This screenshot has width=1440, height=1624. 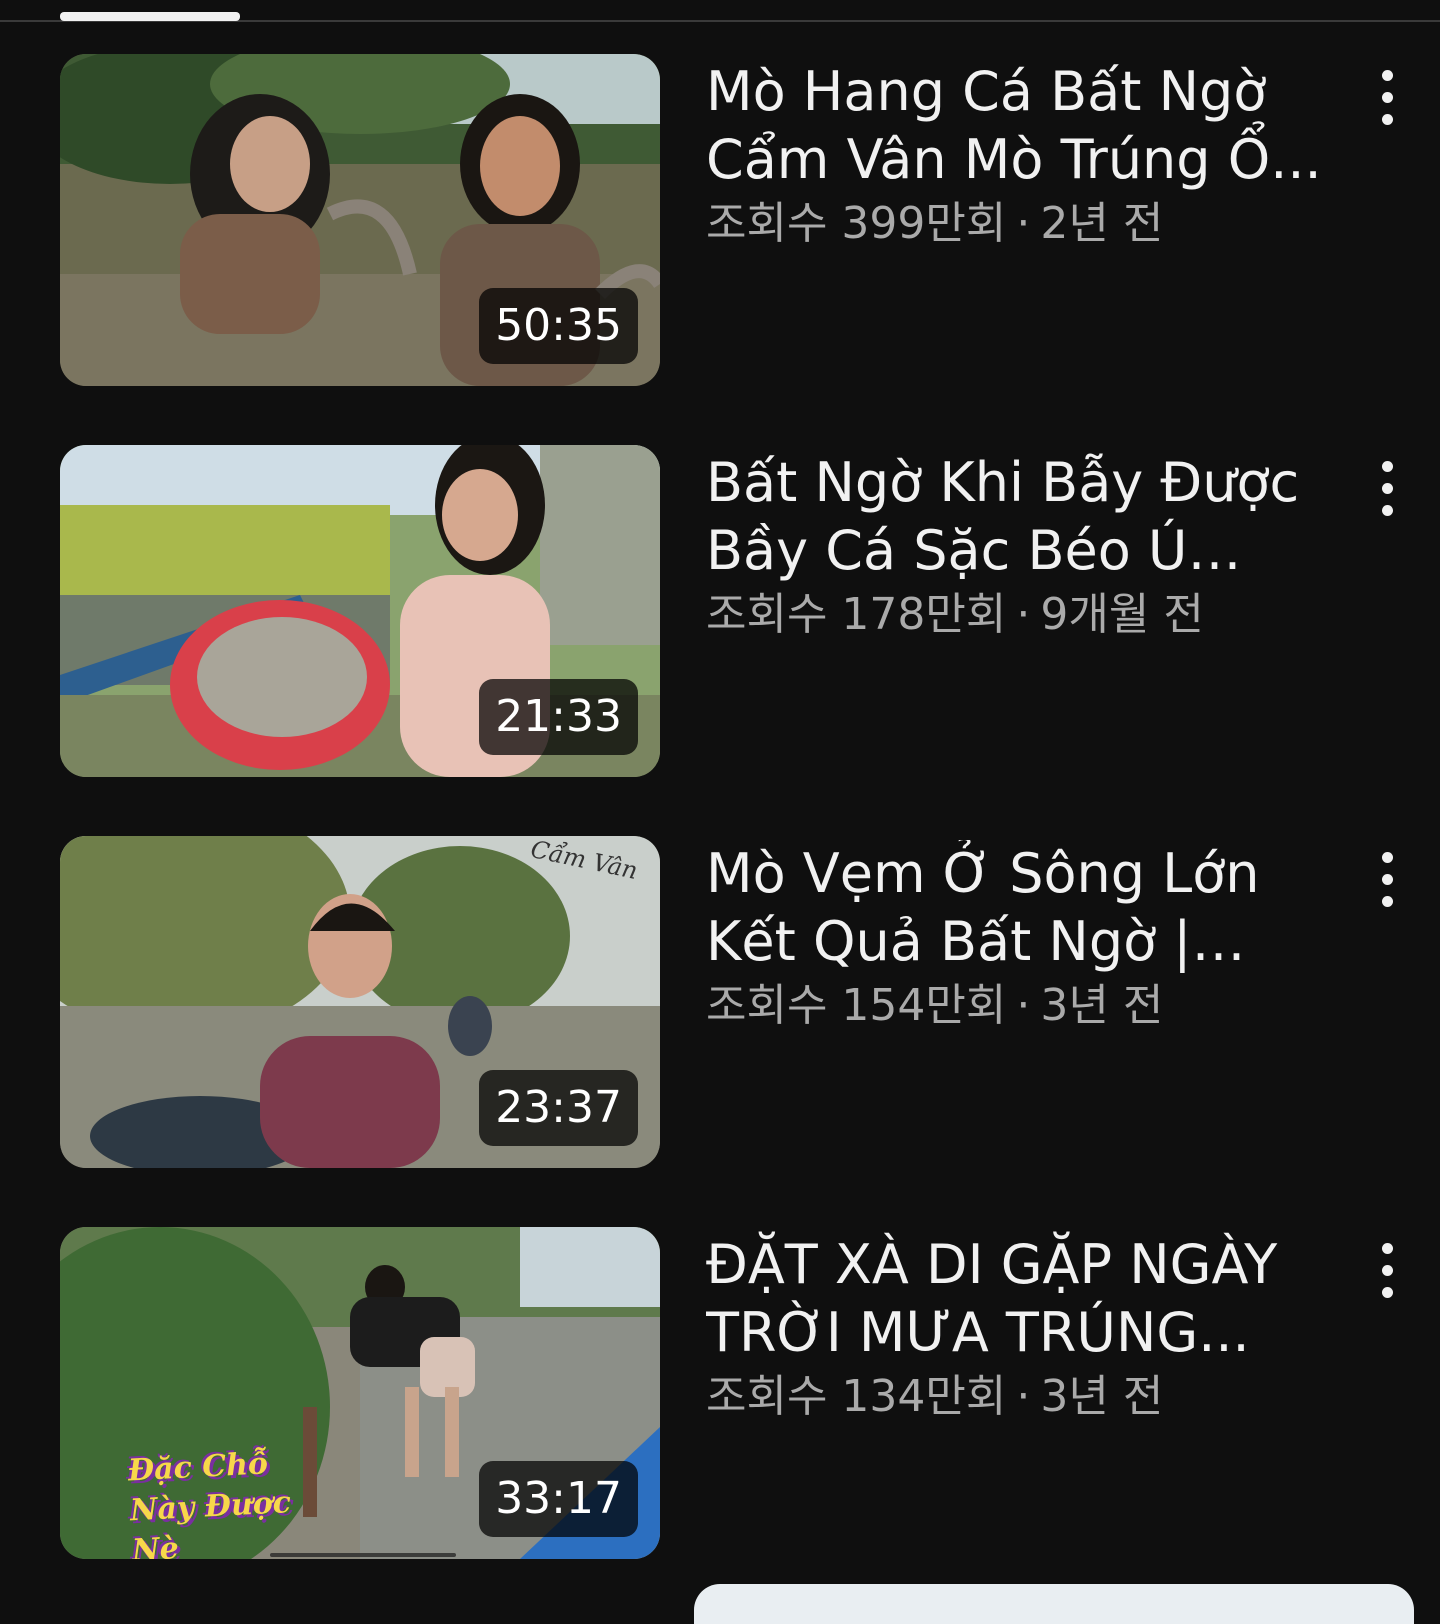 I want to click on video-stats: 조회수 134만회 · 3년 전, so click(x=1016, y=1397).